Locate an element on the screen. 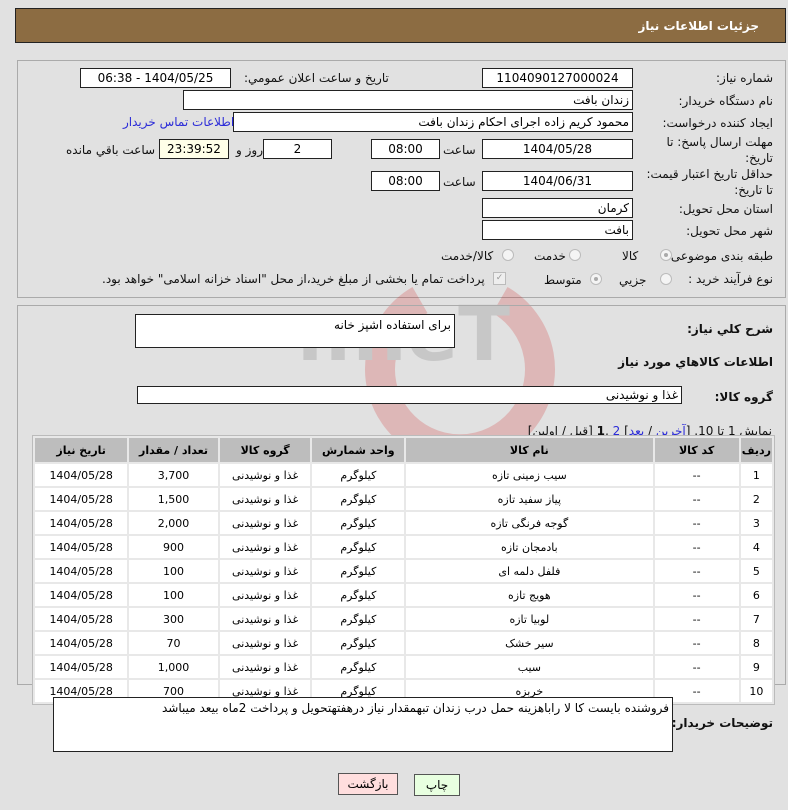 Image resolution: width=788 pixels, height=810 pixels. validity-time-field: 08:00 is located at coordinates (405, 181).